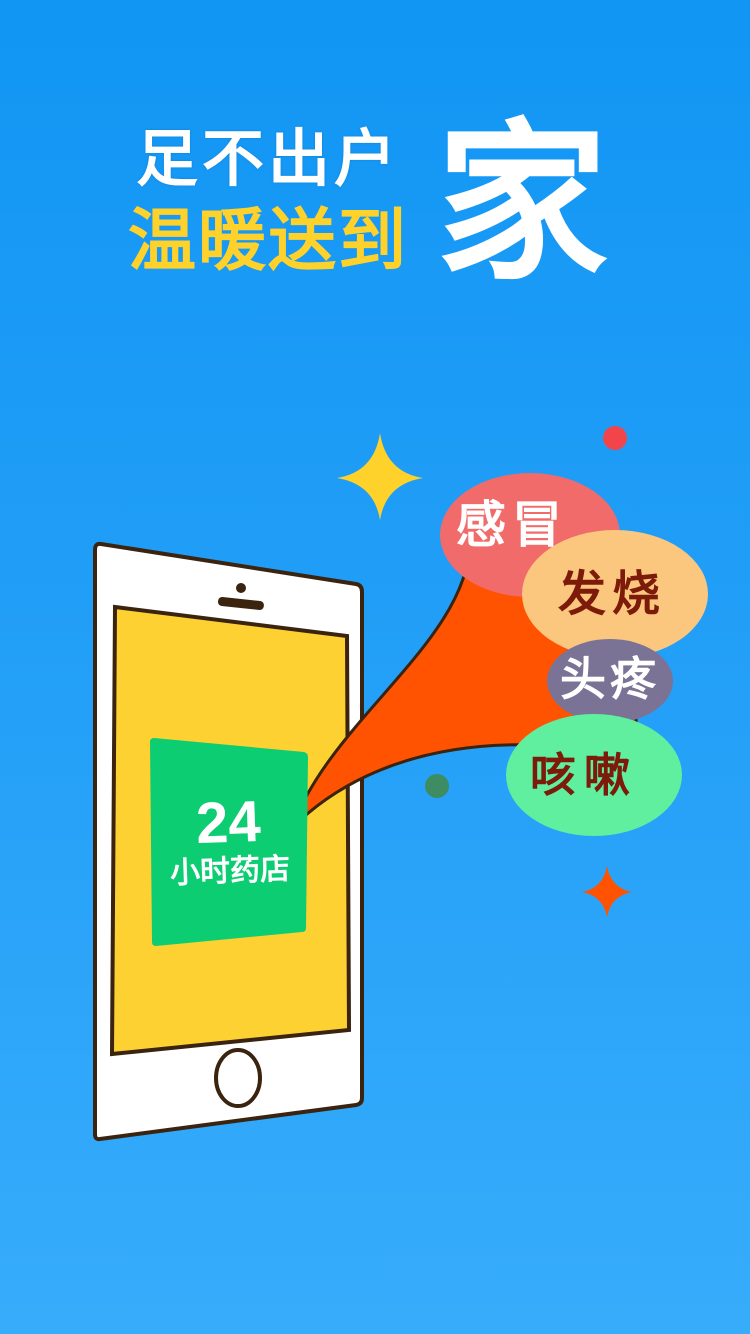 Image resolution: width=750 pixels, height=1334 pixels. I want to click on orange-star-icon, so click(607, 891).